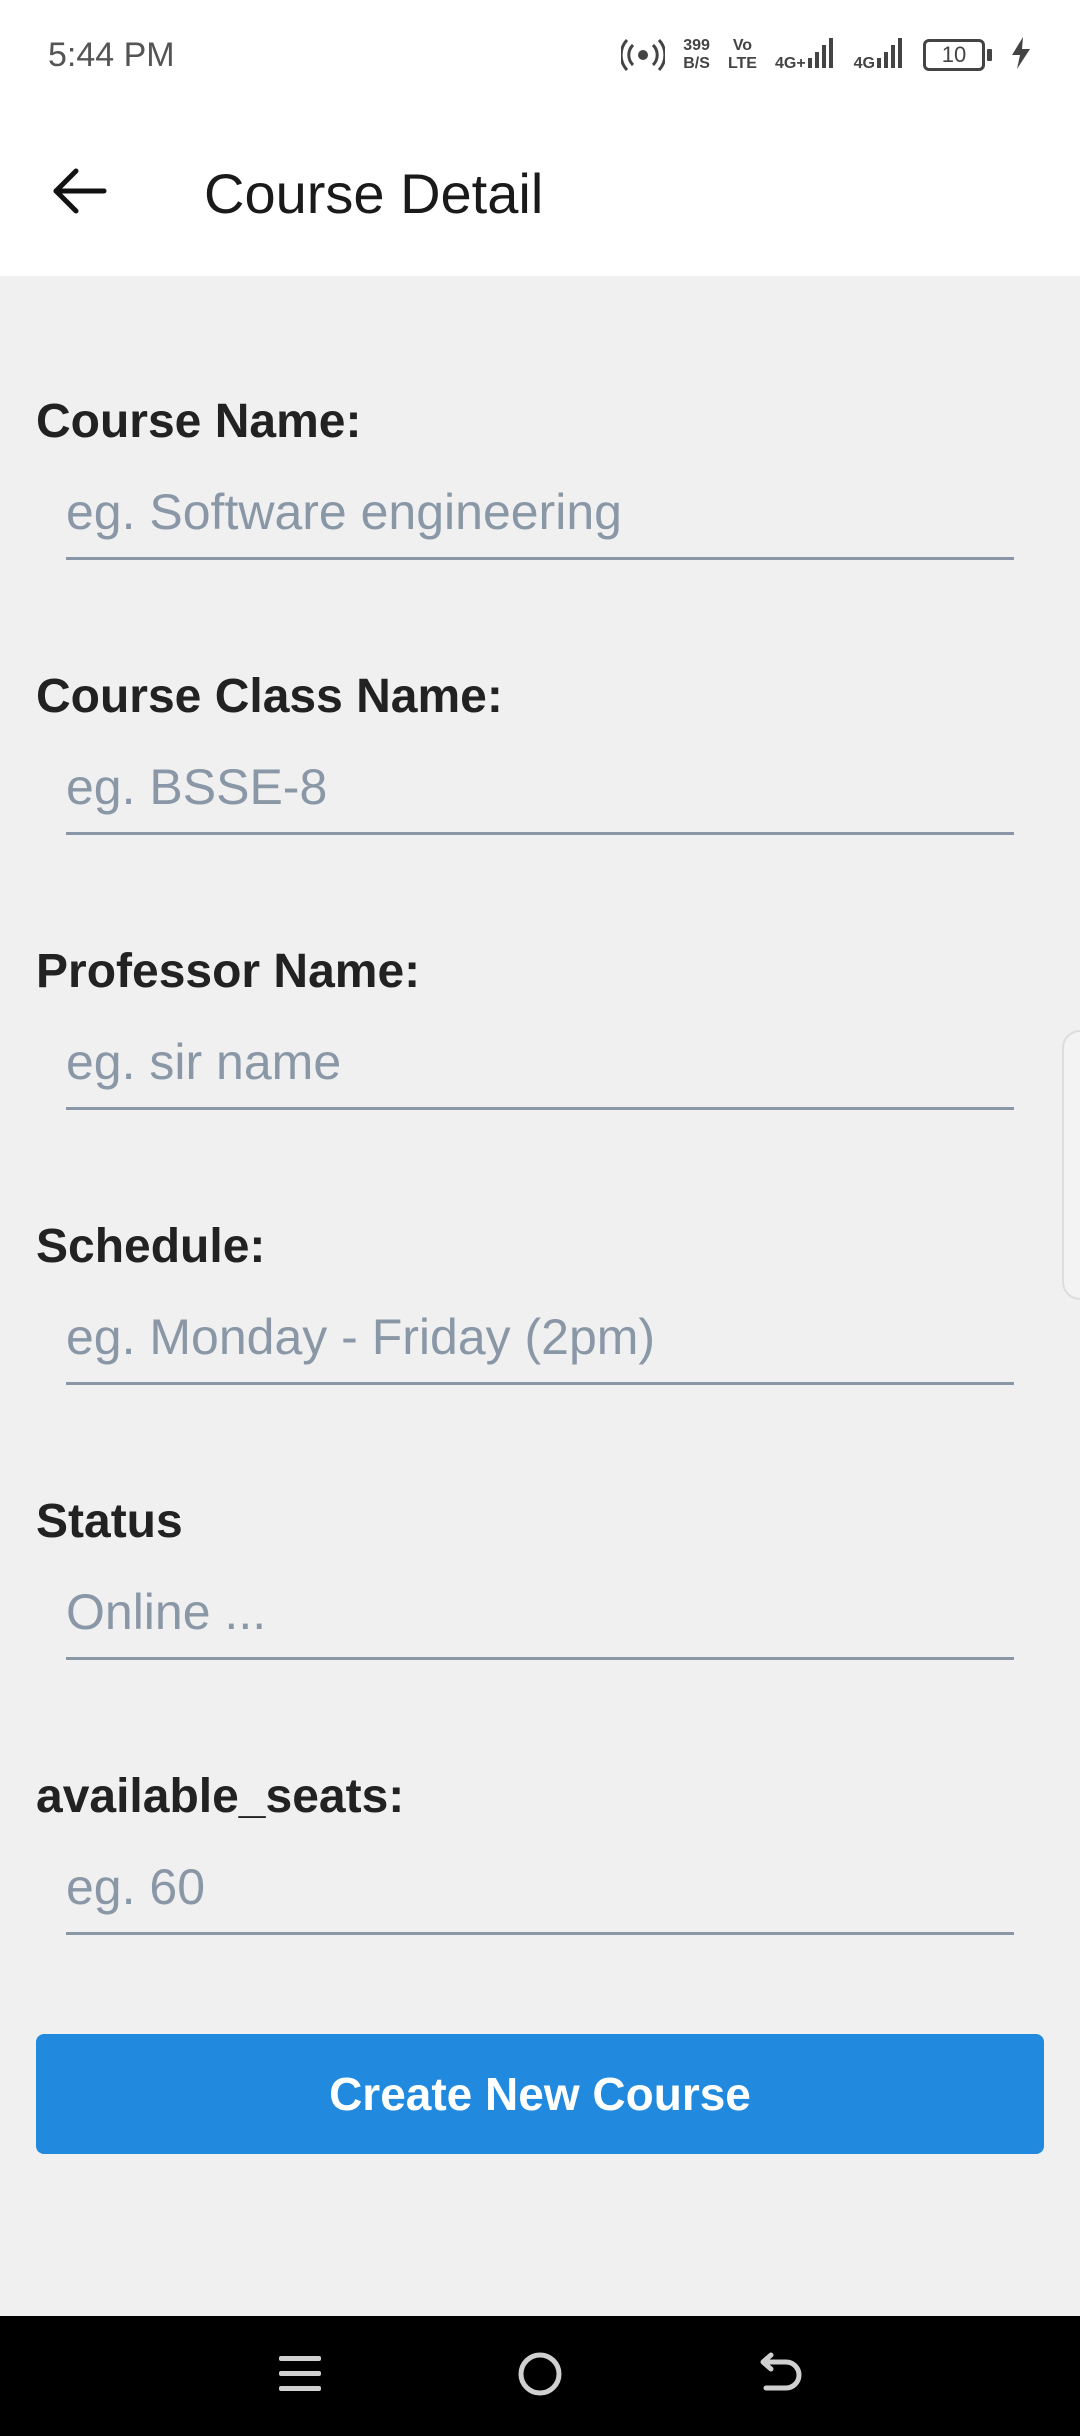 The height and width of the screenshot is (2436, 1080). I want to click on lightning-icon, so click(1021, 55).